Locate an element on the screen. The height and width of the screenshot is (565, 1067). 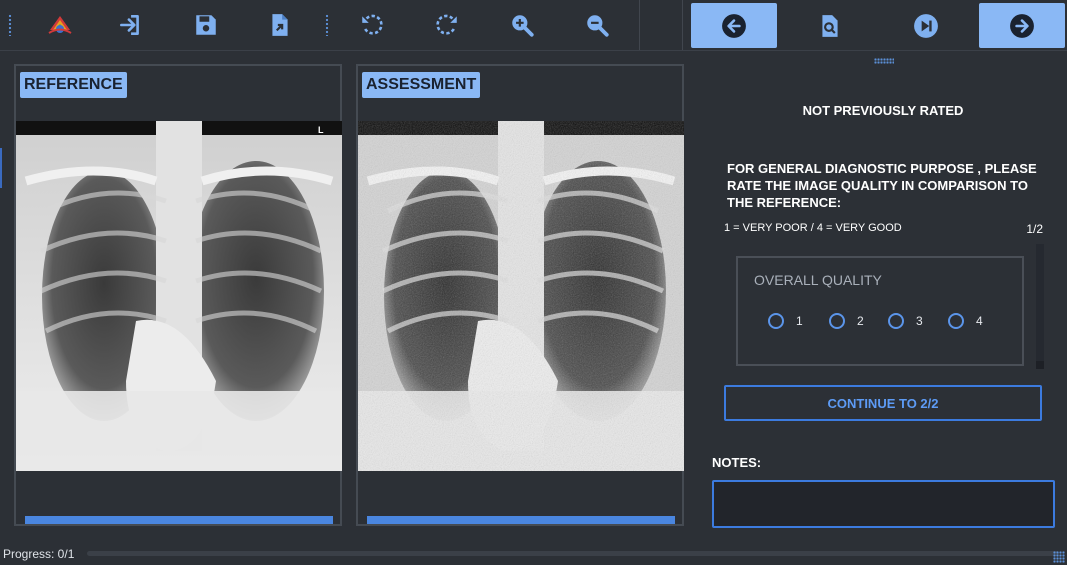
login-icon is located at coordinates (130, 25).